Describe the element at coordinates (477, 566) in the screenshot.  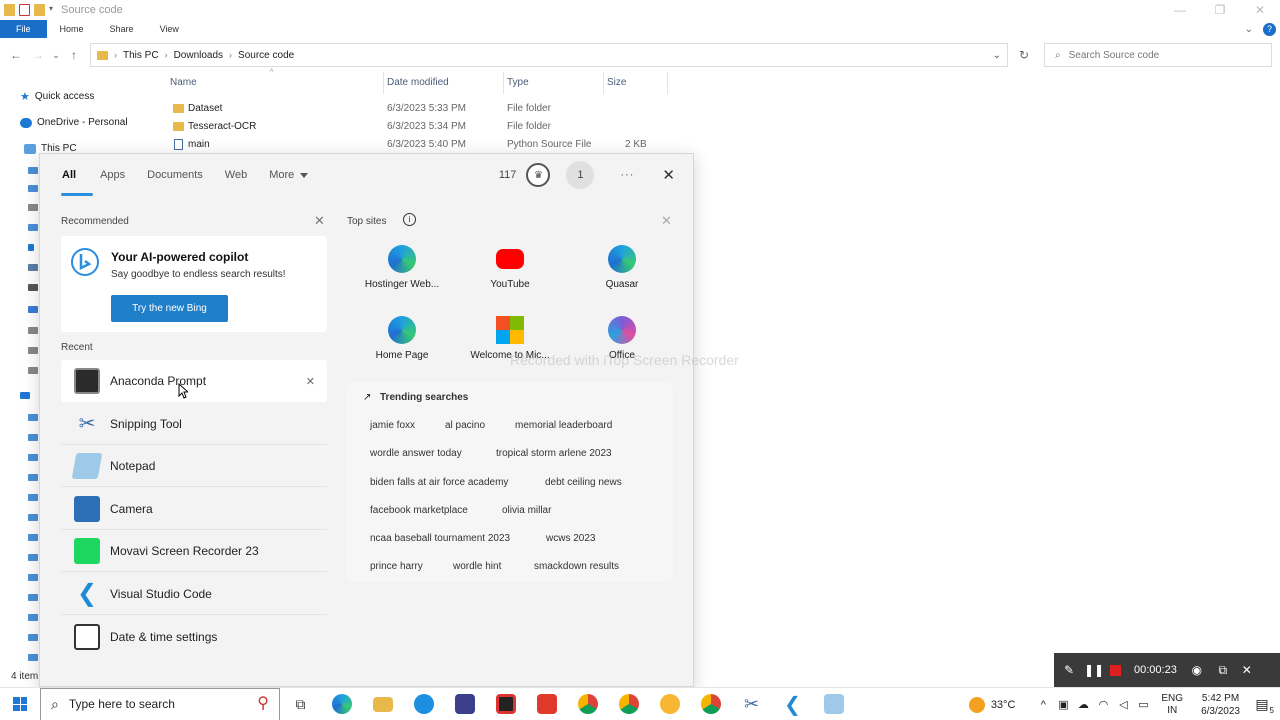
I see `trending-chip: wordle hint` at that location.